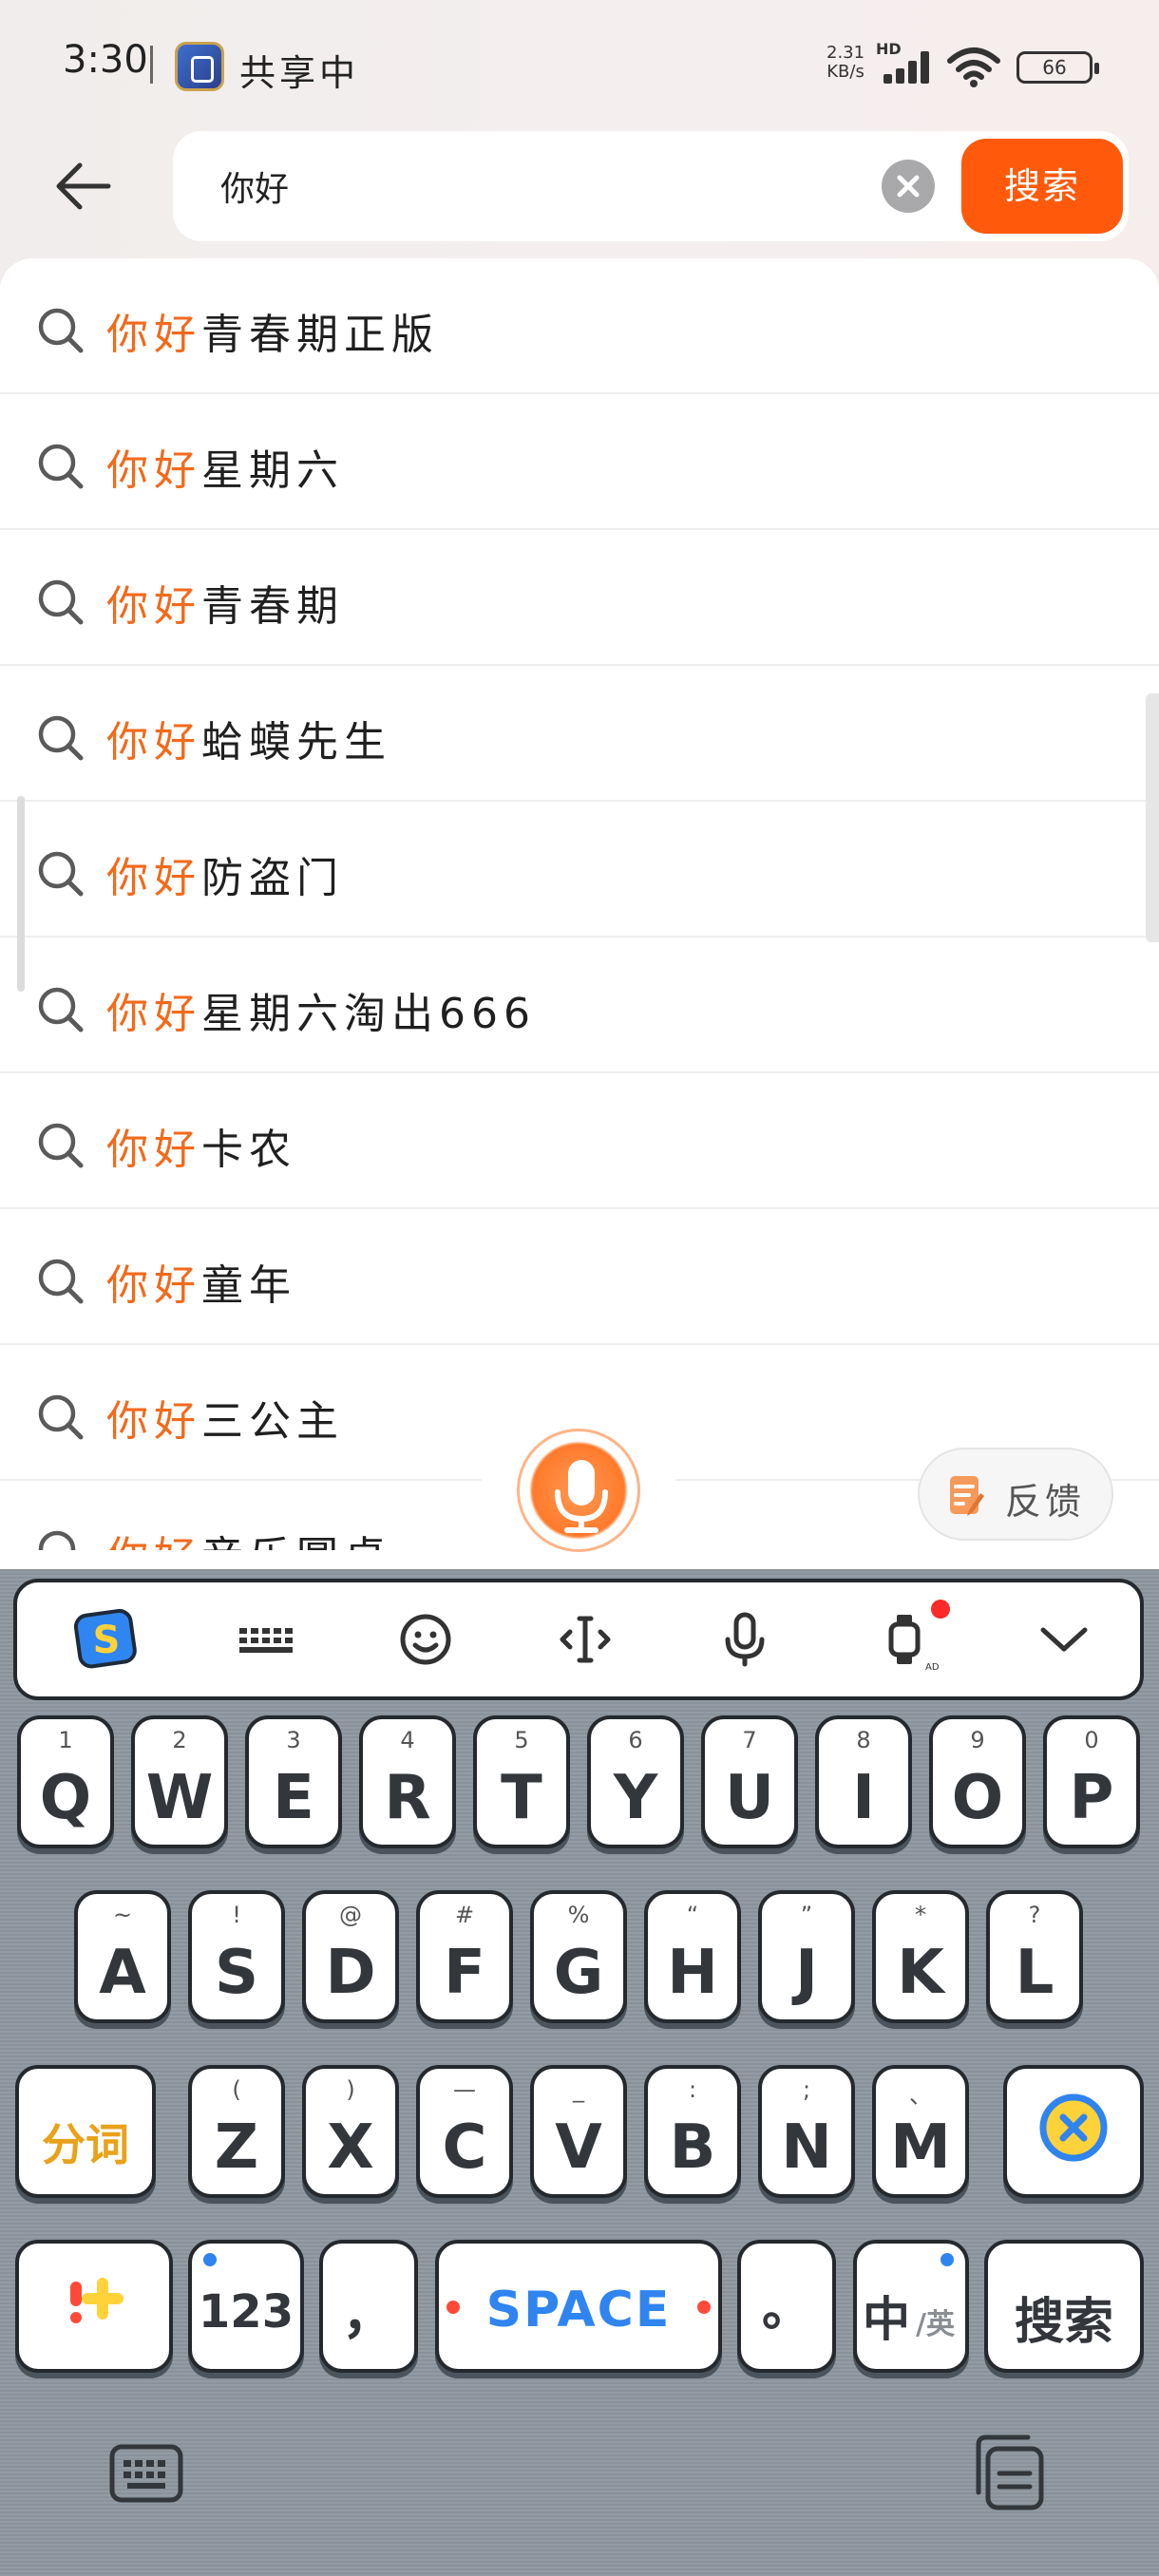 The width and height of the screenshot is (1159, 2576). Describe the element at coordinates (425, 1639) in the screenshot. I see `emoji-icon` at that location.